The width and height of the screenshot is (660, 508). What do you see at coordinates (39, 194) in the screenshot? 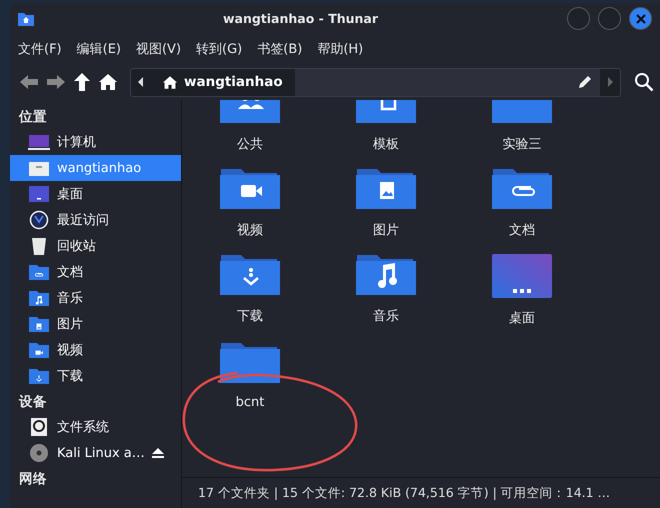
I see `desktop-icon` at bounding box center [39, 194].